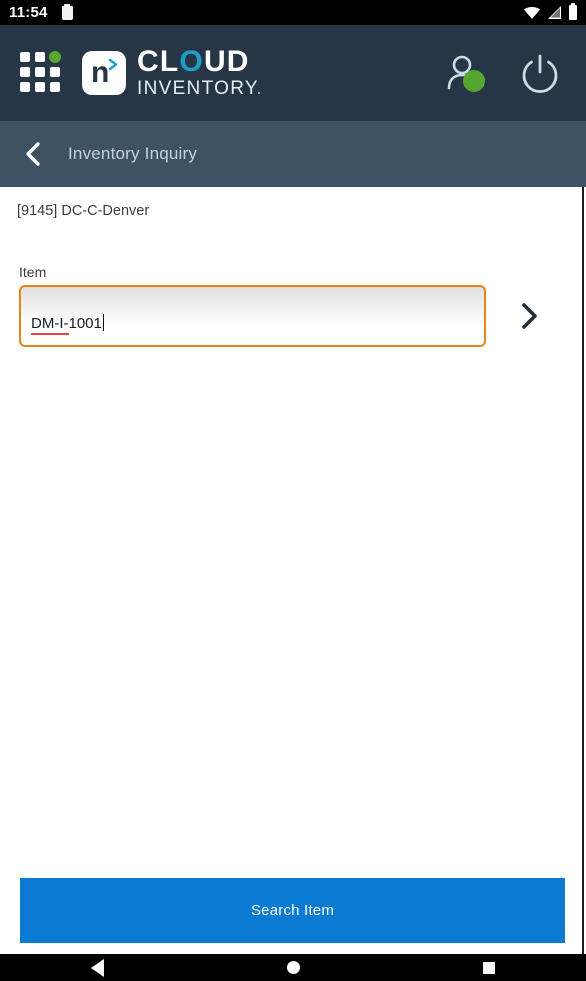 This screenshot has width=586, height=981. I want to click on item-field-label: Item, so click(33, 272).